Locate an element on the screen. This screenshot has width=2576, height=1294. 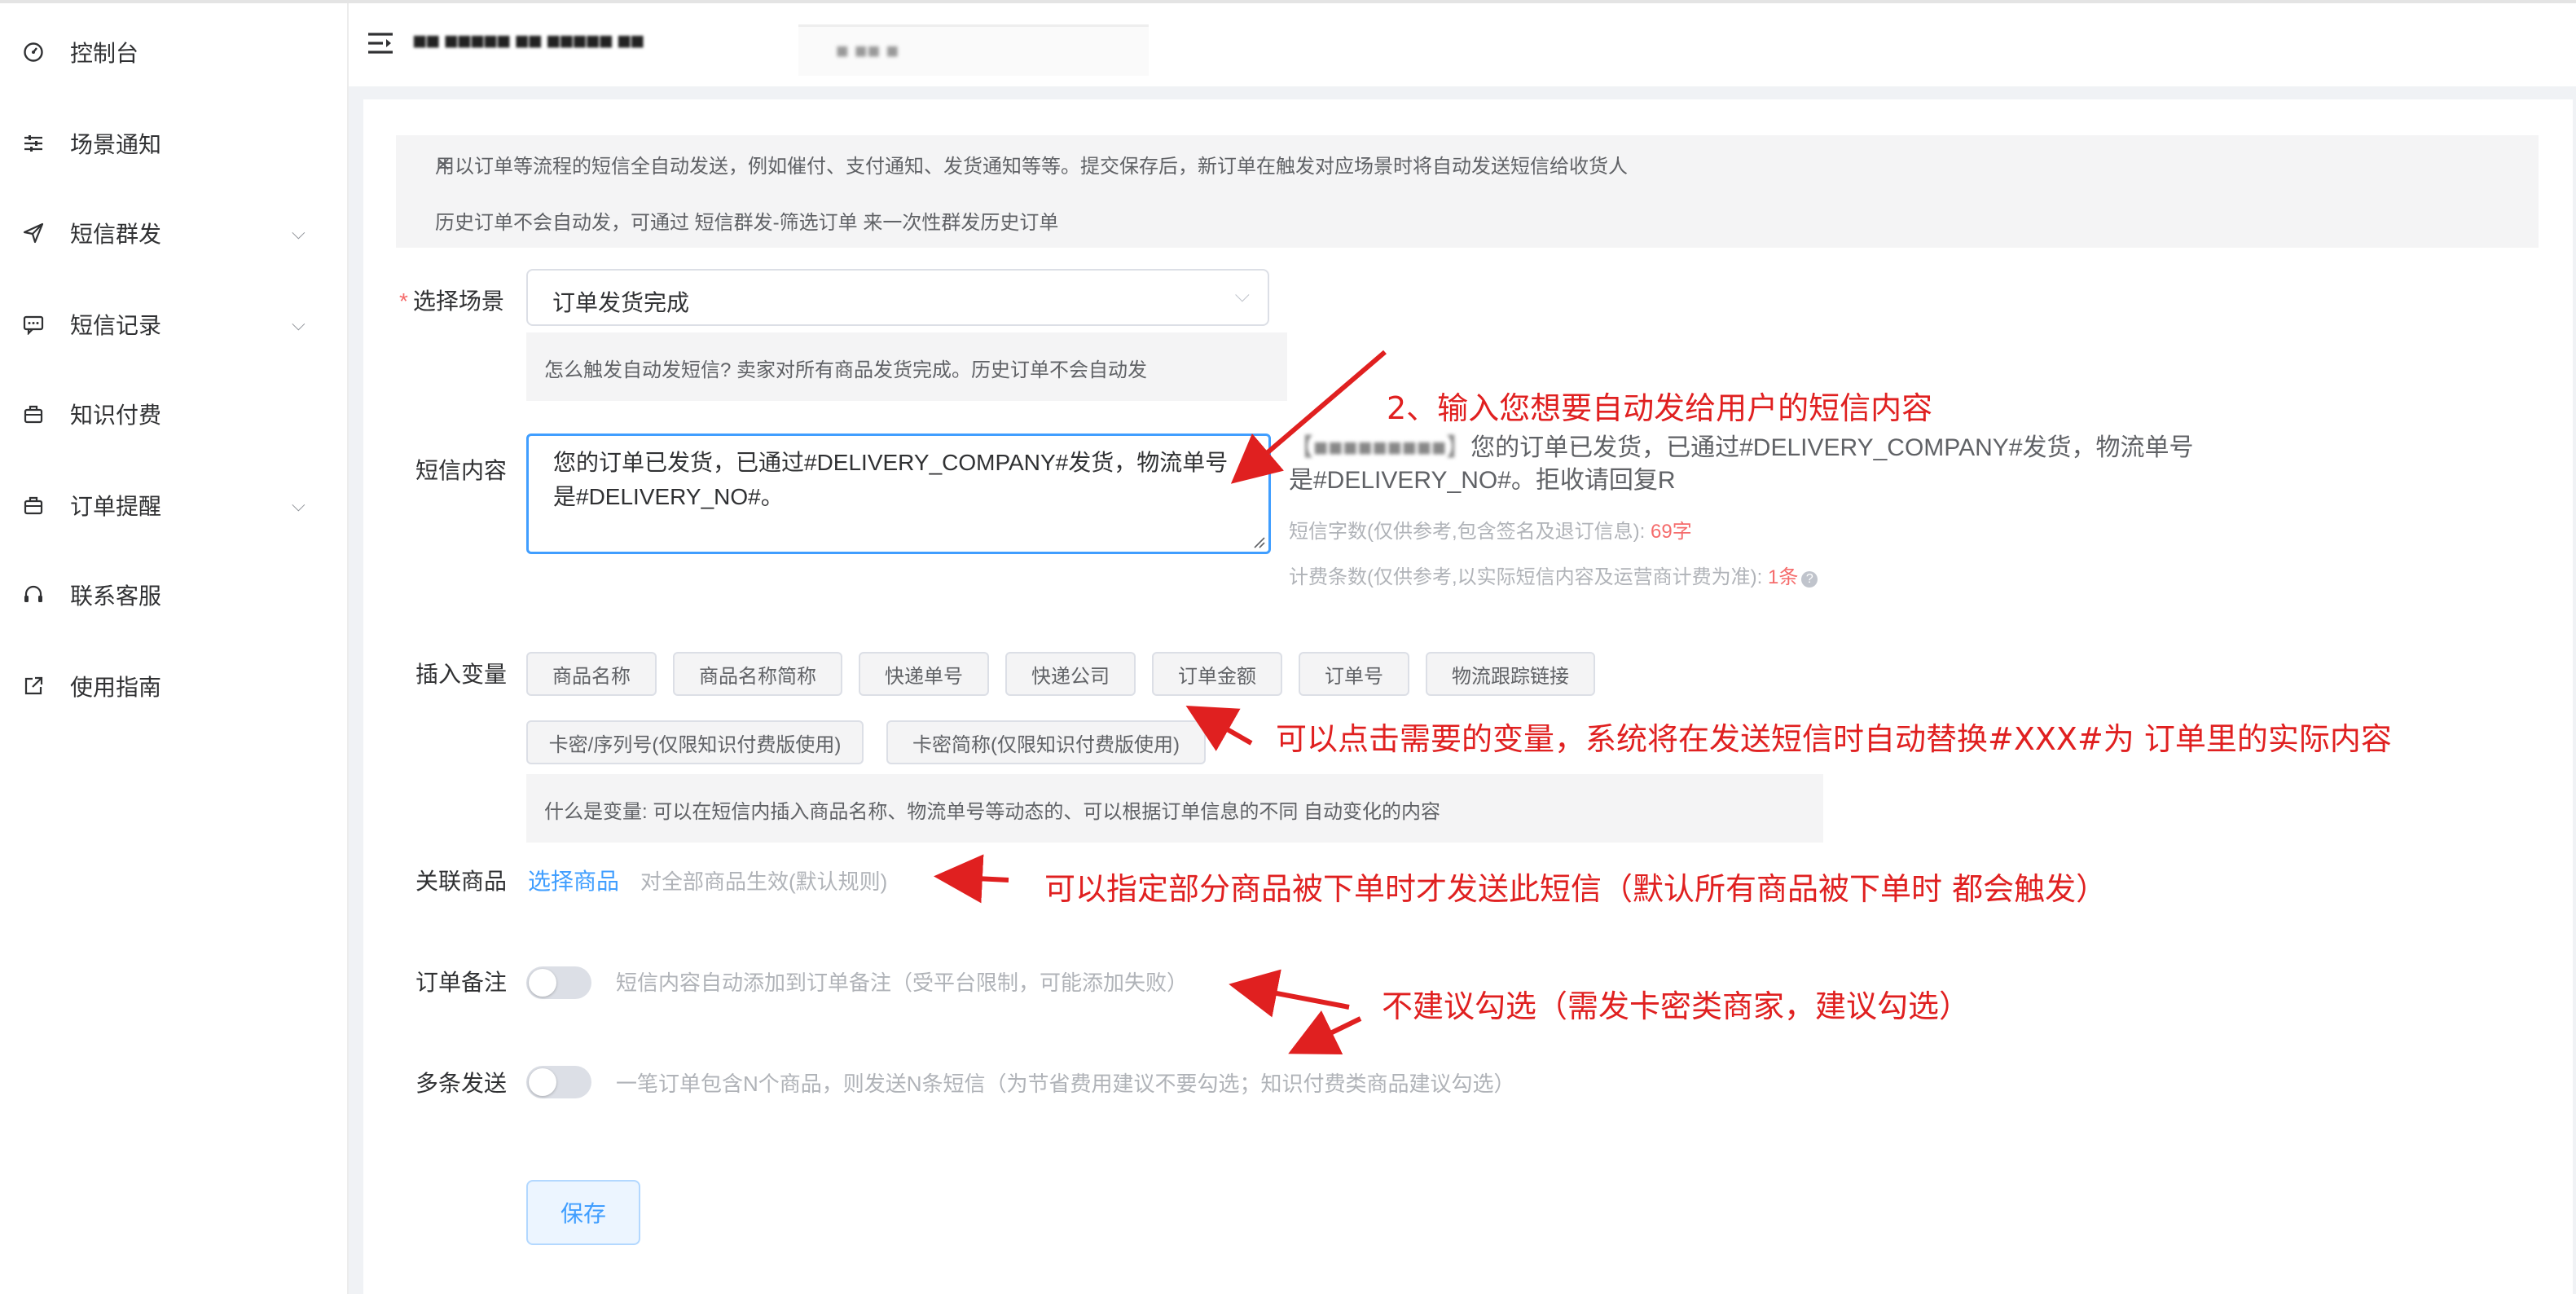
required-mark: * is located at coordinates (403, 301).